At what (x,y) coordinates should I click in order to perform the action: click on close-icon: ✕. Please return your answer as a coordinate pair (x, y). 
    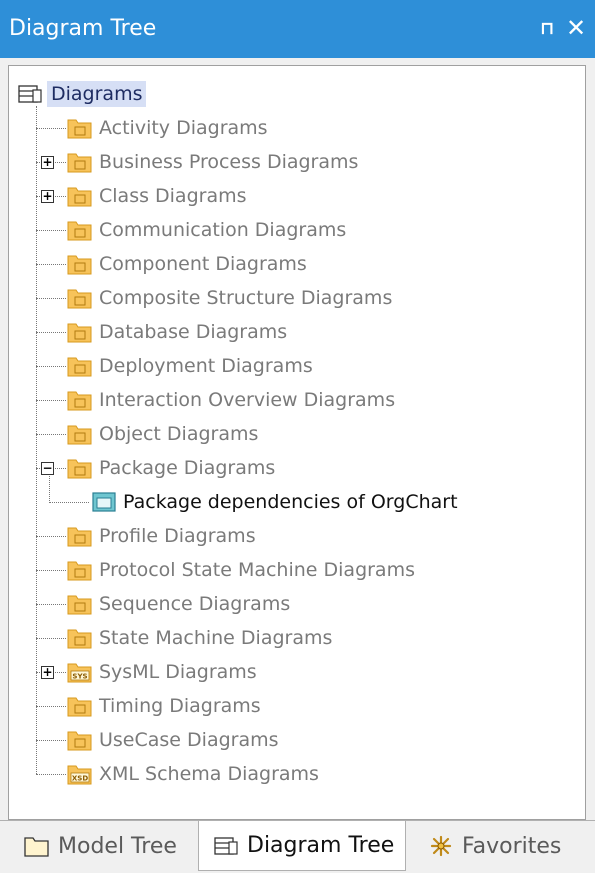
    Looking at the image, I should click on (576, 28).